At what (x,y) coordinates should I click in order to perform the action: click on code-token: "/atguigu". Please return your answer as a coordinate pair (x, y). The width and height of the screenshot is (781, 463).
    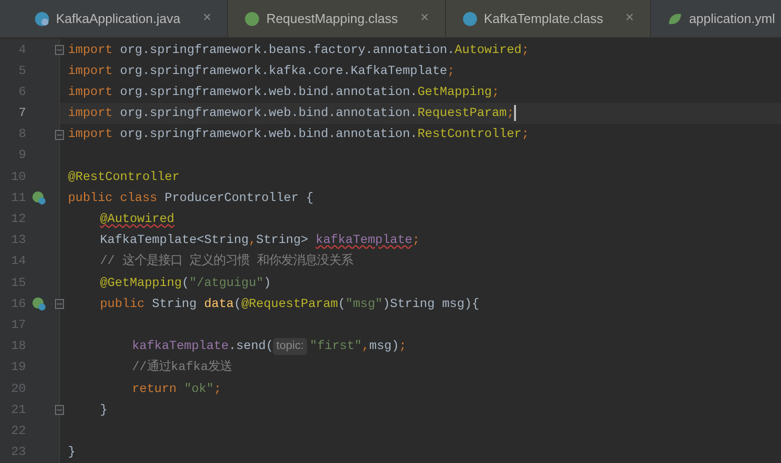
    Looking at the image, I should click on (226, 283).